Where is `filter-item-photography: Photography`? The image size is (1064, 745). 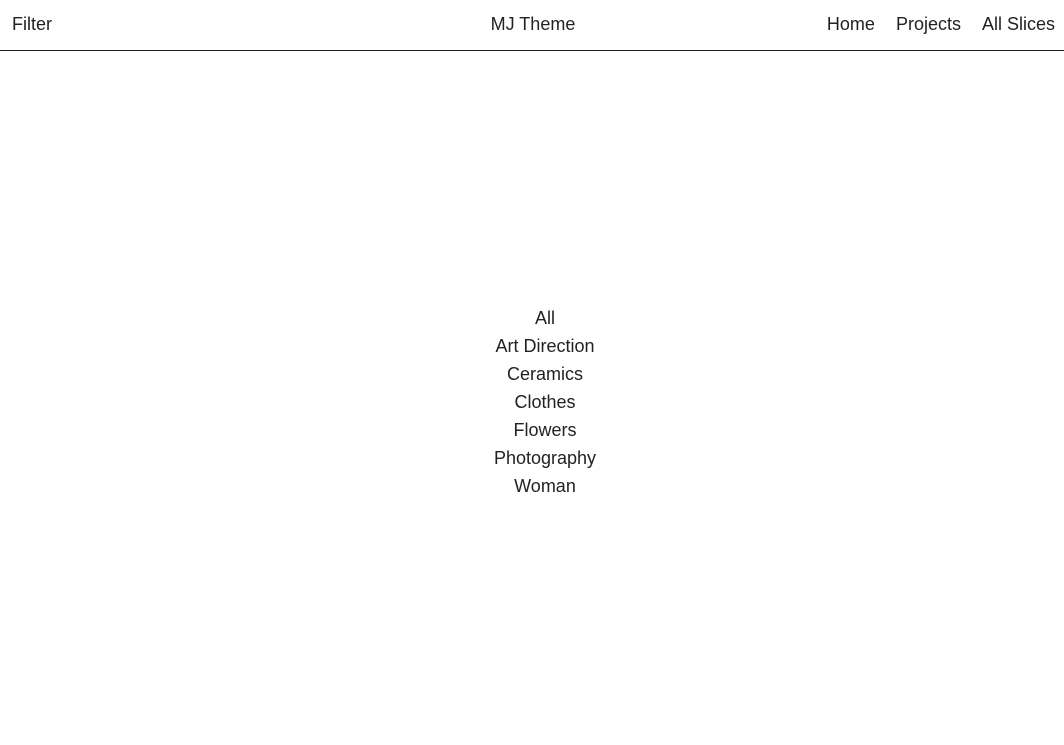 filter-item-photography: Photography is located at coordinates (545, 458).